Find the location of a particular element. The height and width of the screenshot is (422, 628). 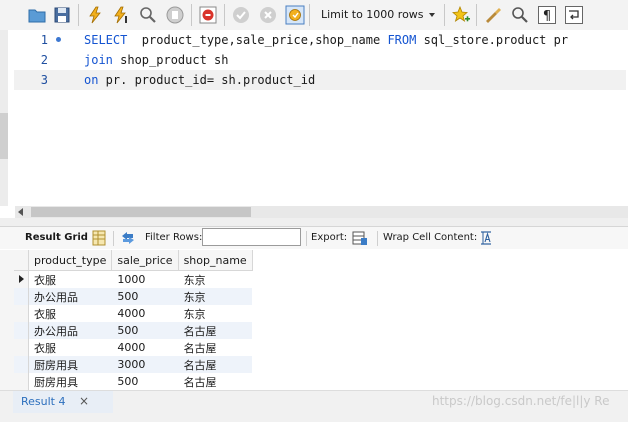

table-row: 办公用品 500 东京 is located at coordinates (133, 296).